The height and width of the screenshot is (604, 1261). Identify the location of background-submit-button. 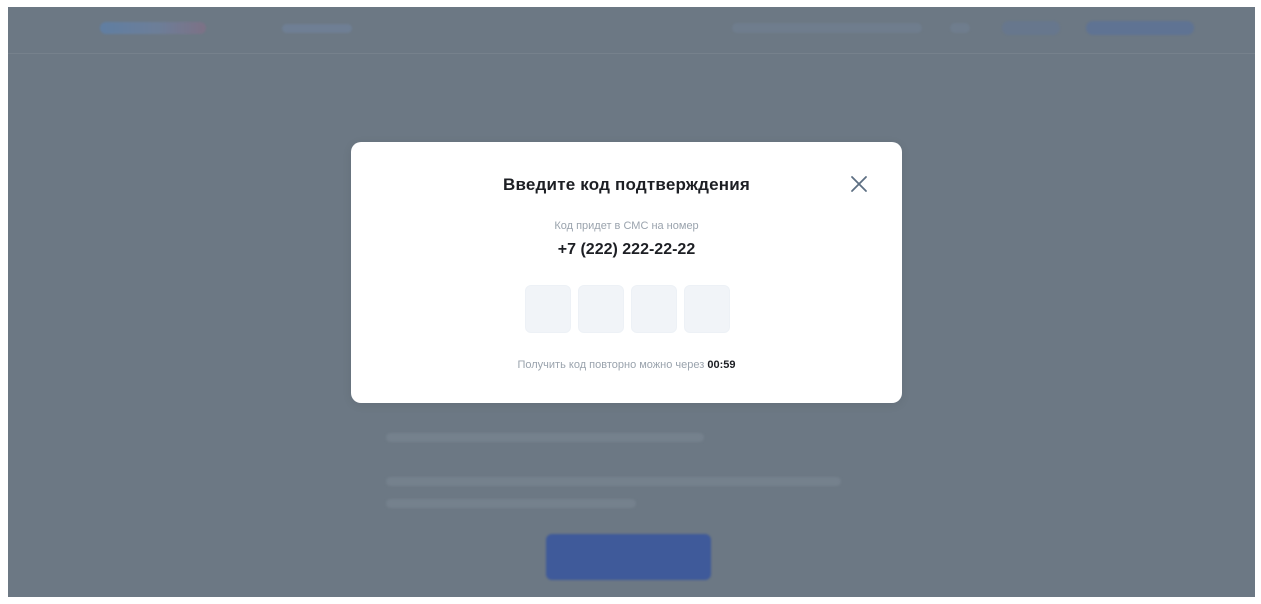
(628, 557).